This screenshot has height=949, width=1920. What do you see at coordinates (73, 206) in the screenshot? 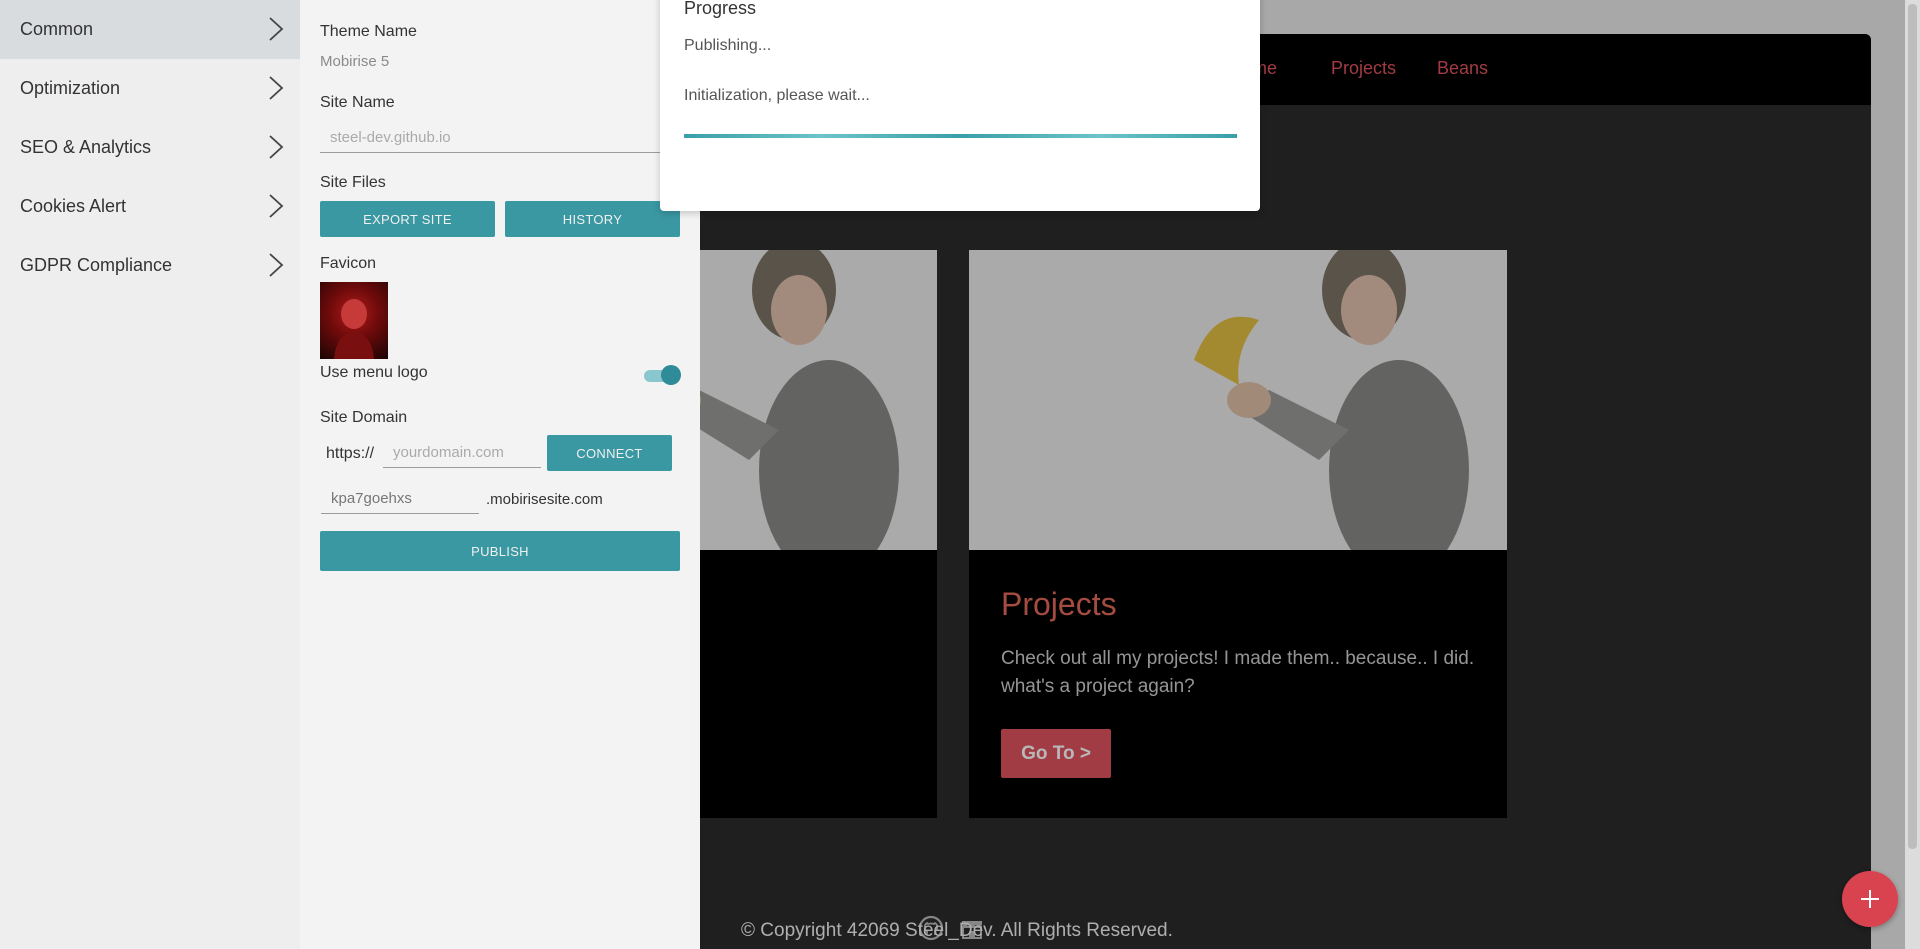
I see `sidebar-item-label: Cookies Alert` at bounding box center [73, 206].